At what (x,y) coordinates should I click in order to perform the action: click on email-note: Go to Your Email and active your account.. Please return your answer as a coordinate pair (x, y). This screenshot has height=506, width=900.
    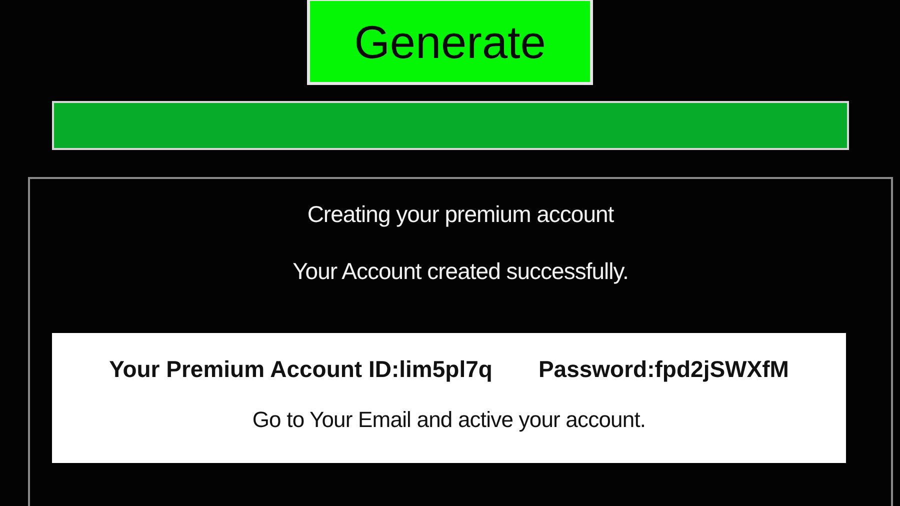
    Looking at the image, I should click on (449, 420).